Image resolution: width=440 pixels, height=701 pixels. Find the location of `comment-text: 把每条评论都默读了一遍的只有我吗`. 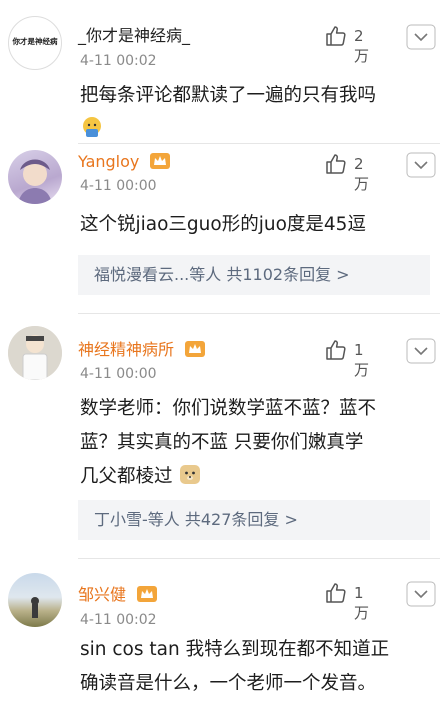

comment-text: 把每条评论都默读了一遍的只有我吗 is located at coordinates (255, 113).